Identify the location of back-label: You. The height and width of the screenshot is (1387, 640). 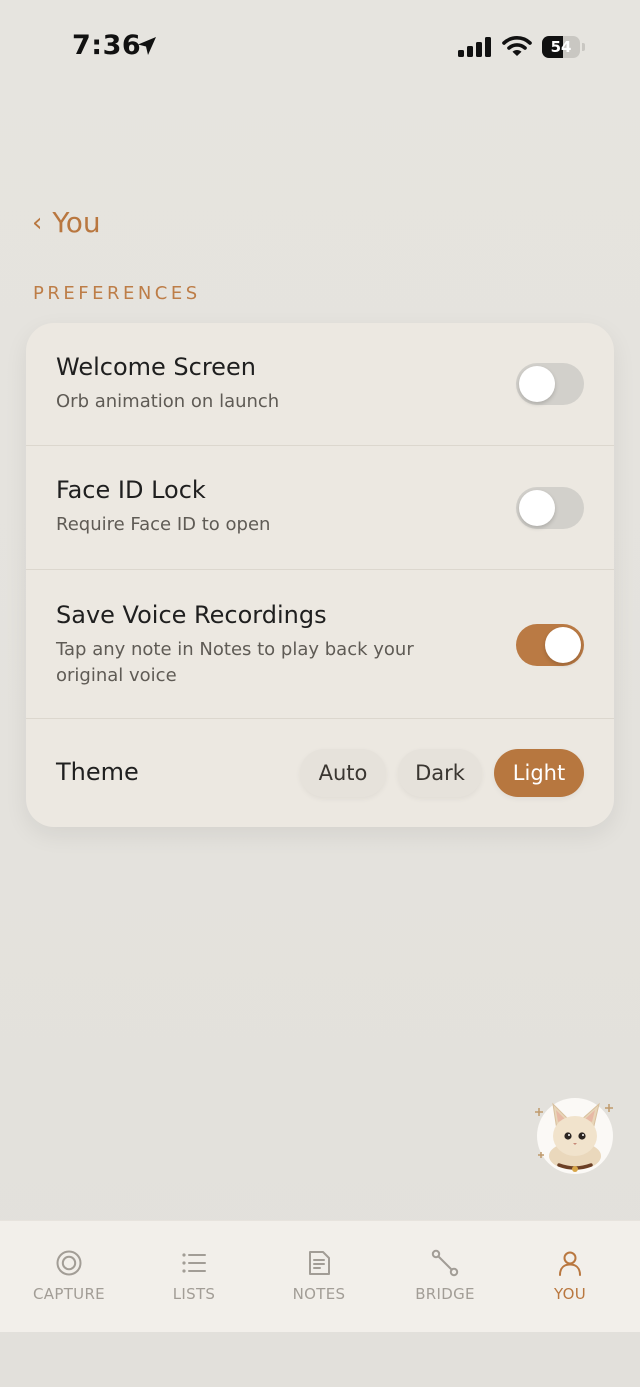
(76, 222).